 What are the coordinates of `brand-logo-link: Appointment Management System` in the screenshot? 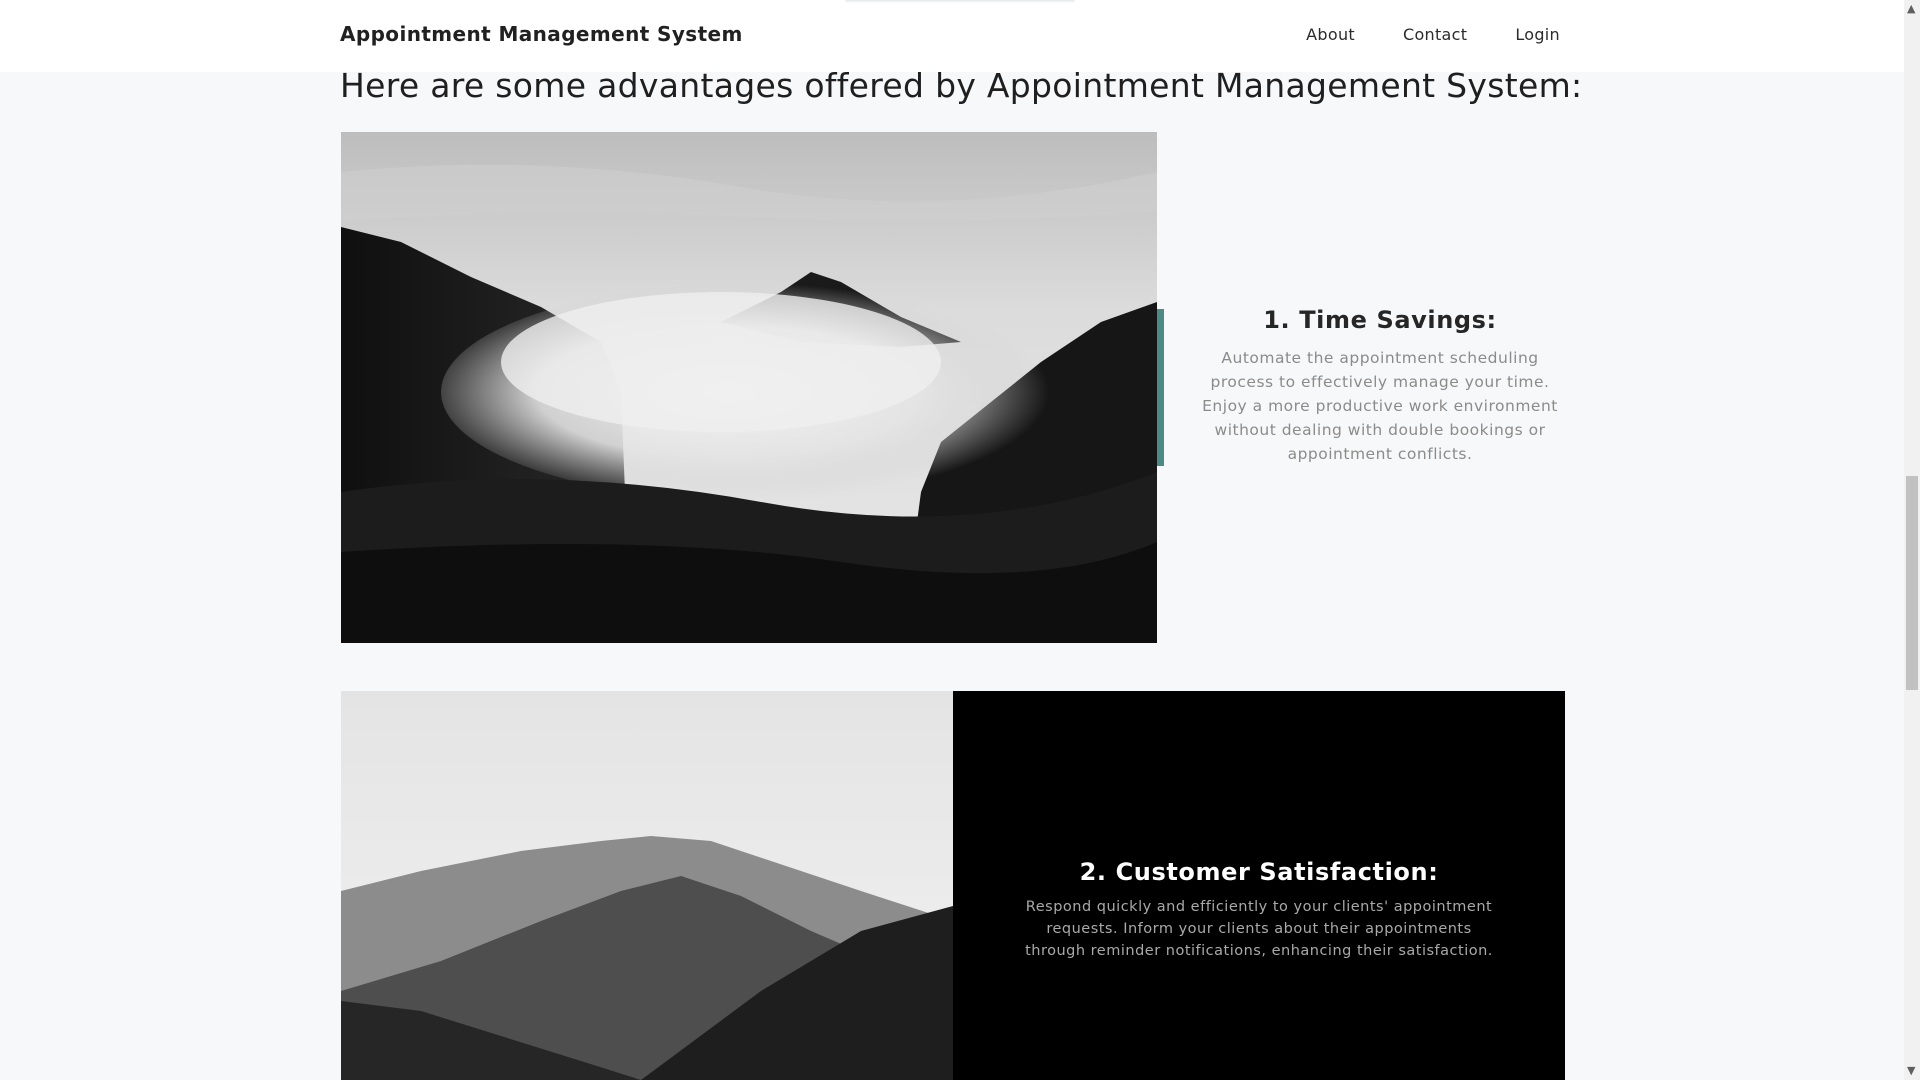 It's located at (541, 34).